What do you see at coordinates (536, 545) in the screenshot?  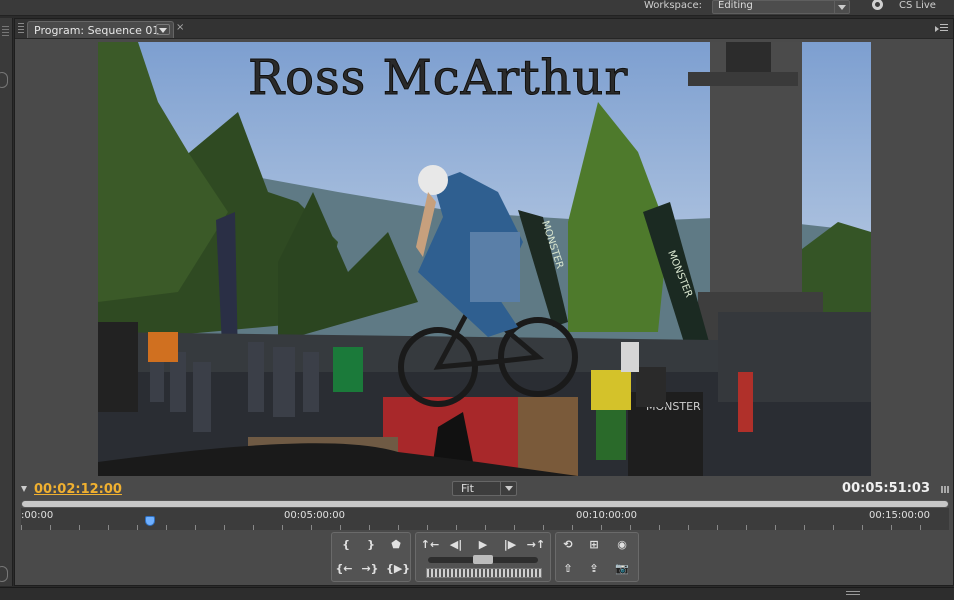 I see `go-to-next-edit-button: →↑` at bounding box center [536, 545].